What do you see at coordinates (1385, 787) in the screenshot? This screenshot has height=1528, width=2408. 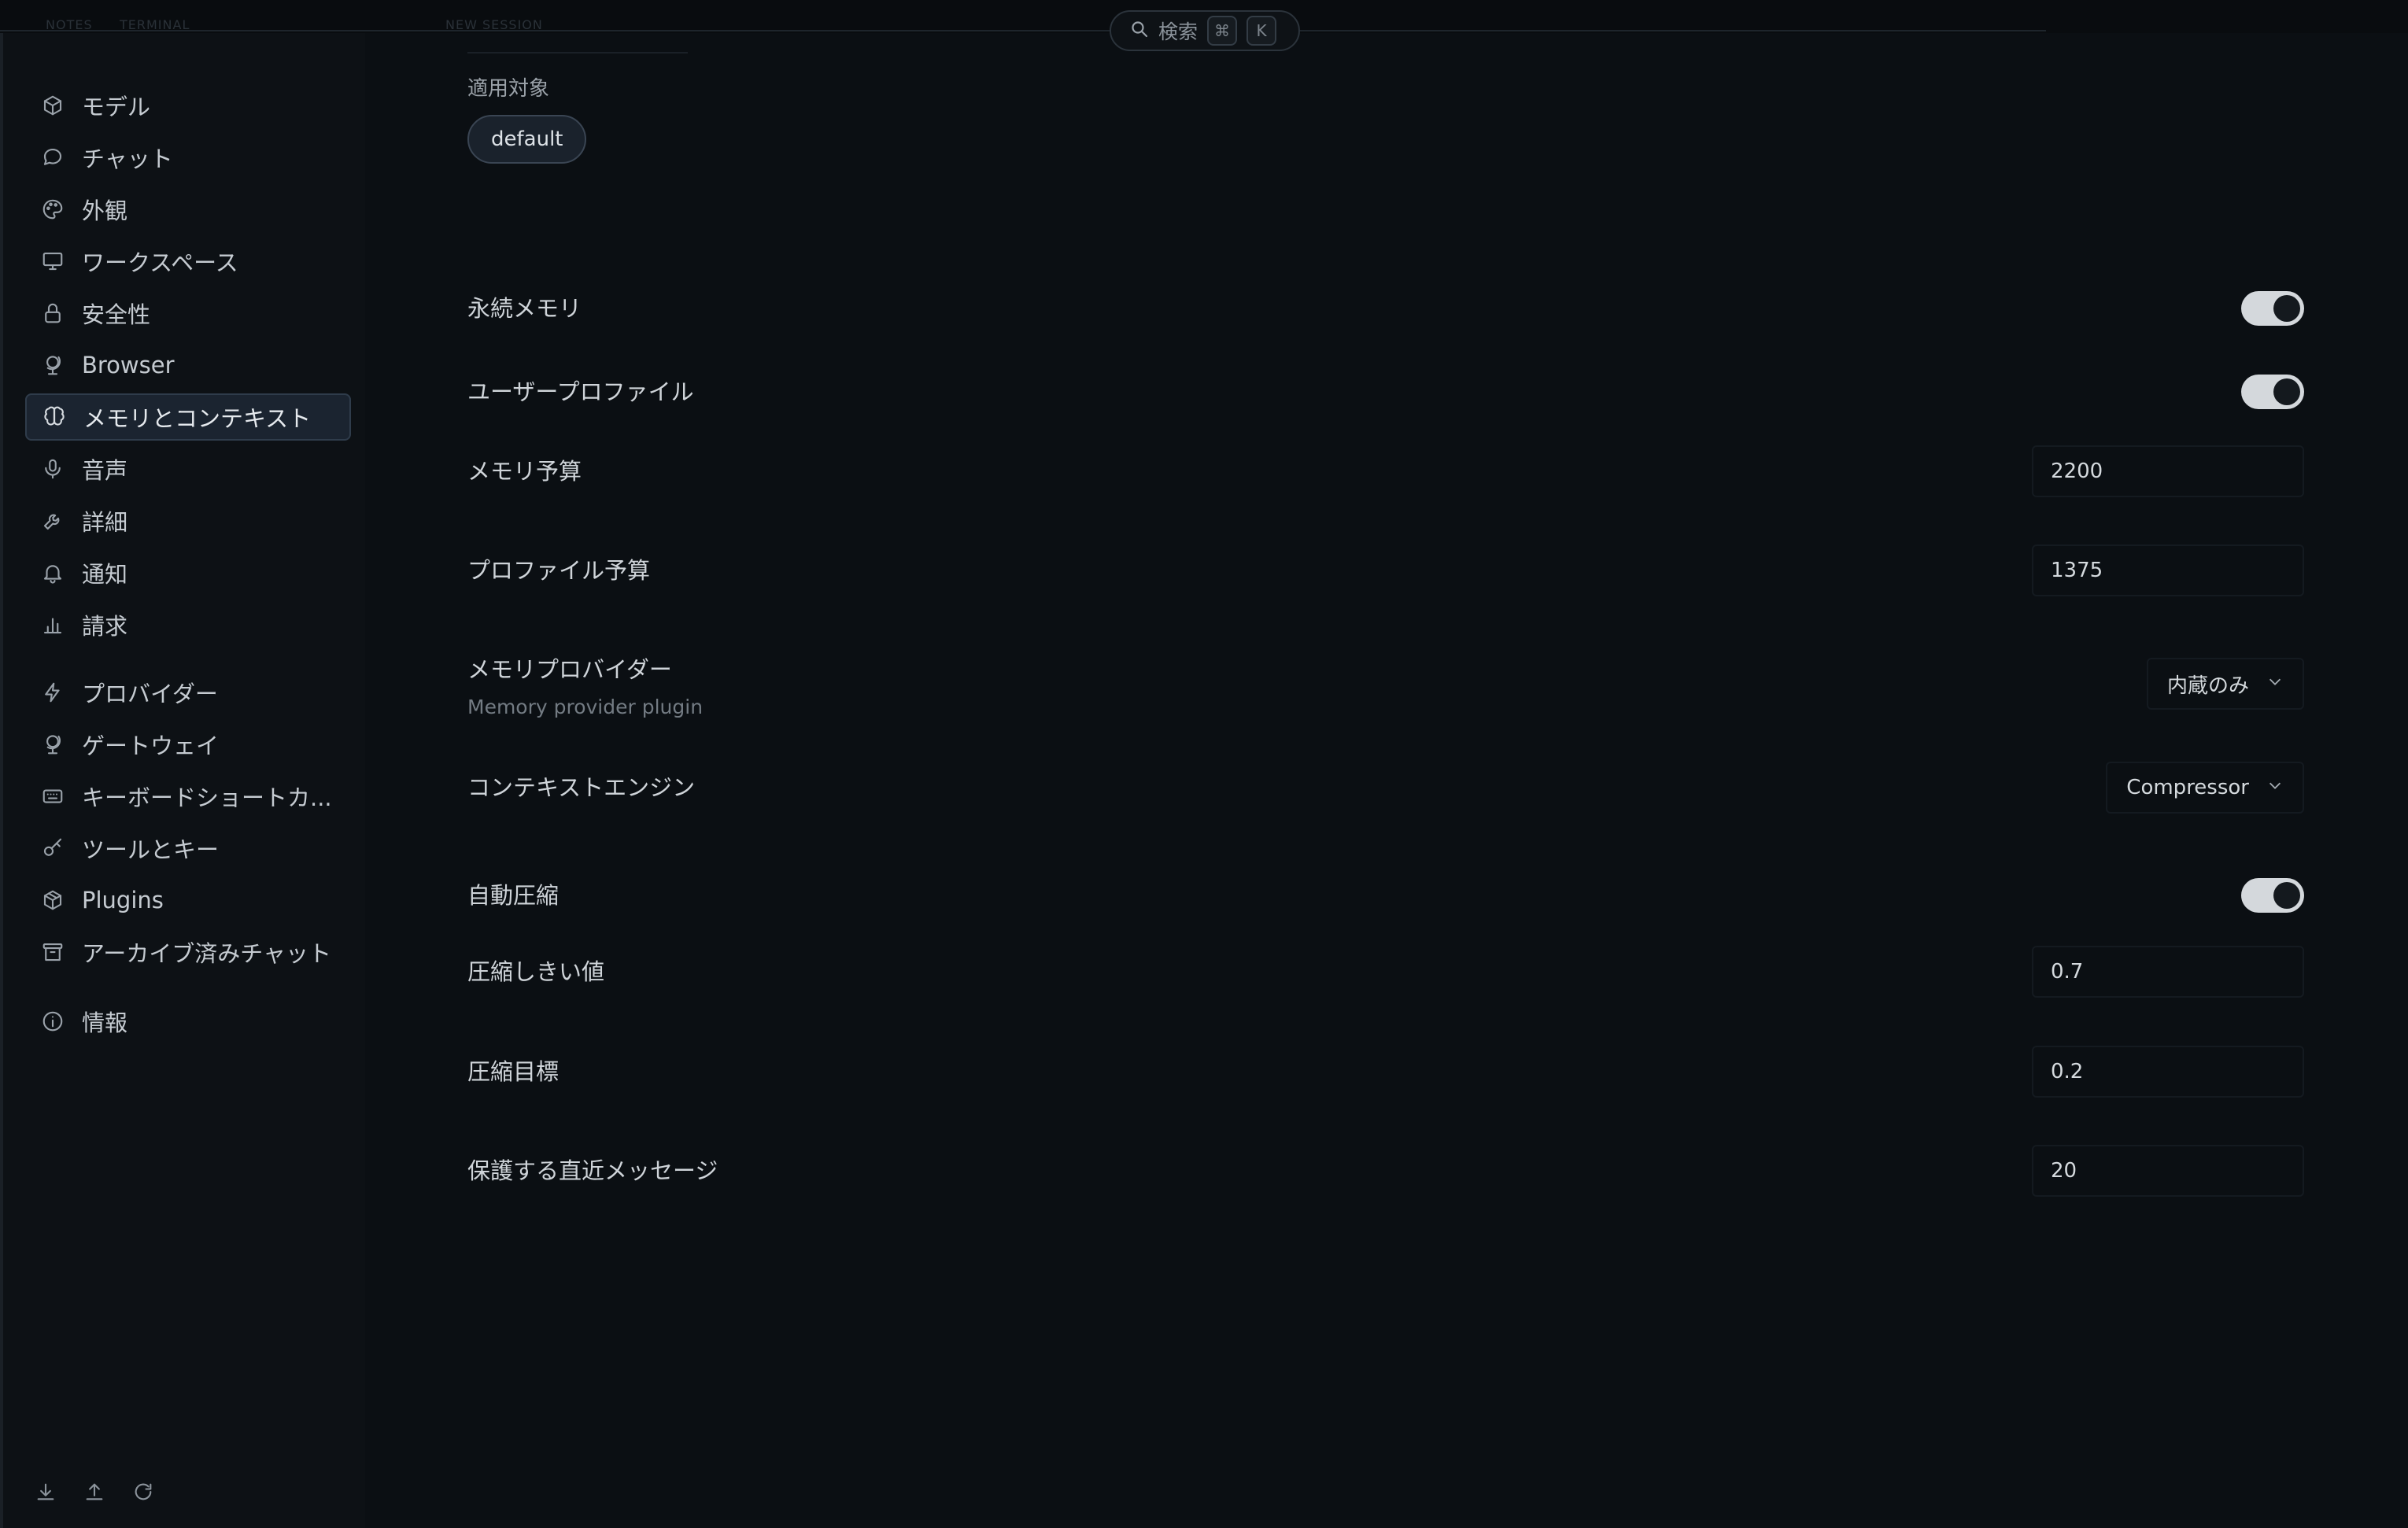 I see `setting-row-context-engine: コンテキストエンジン Compressor` at bounding box center [1385, 787].